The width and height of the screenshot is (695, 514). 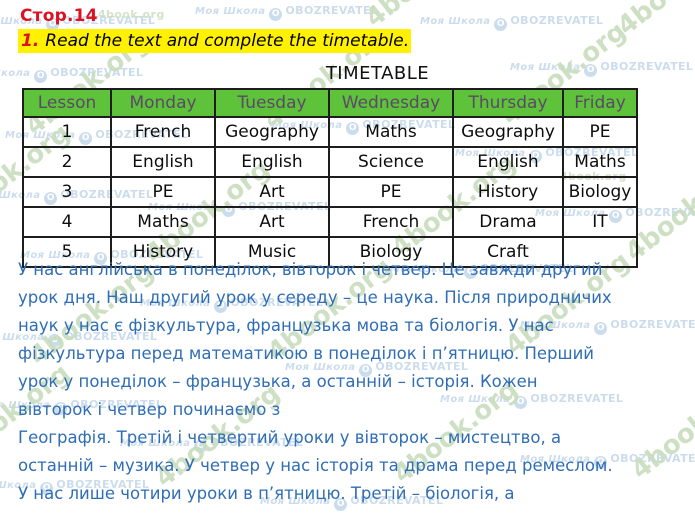 I want to click on cell-friday: IT, so click(x=600, y=222).